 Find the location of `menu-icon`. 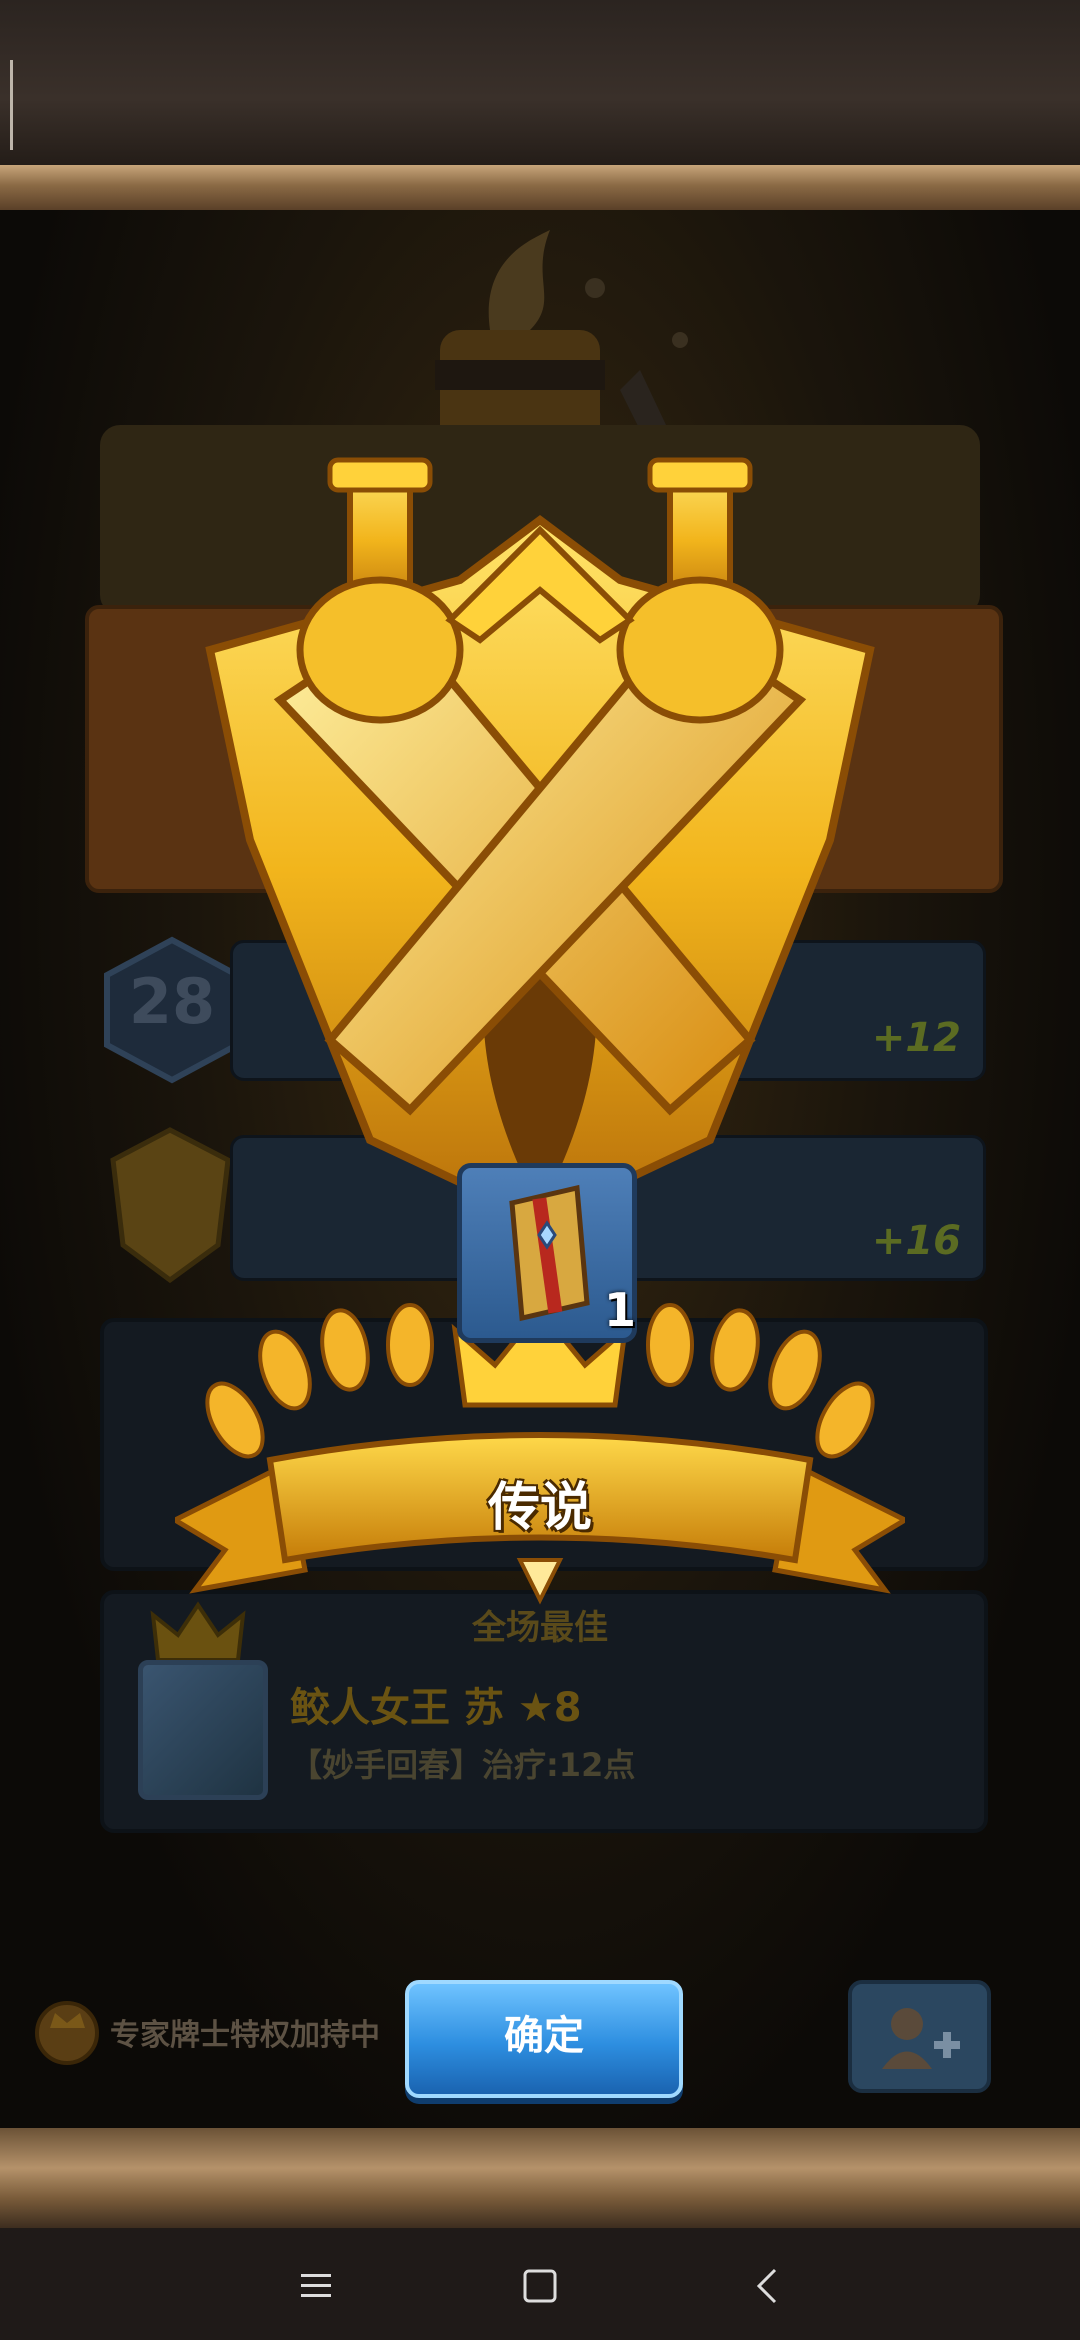

menu-icon is located at coordinates (316, 2286).